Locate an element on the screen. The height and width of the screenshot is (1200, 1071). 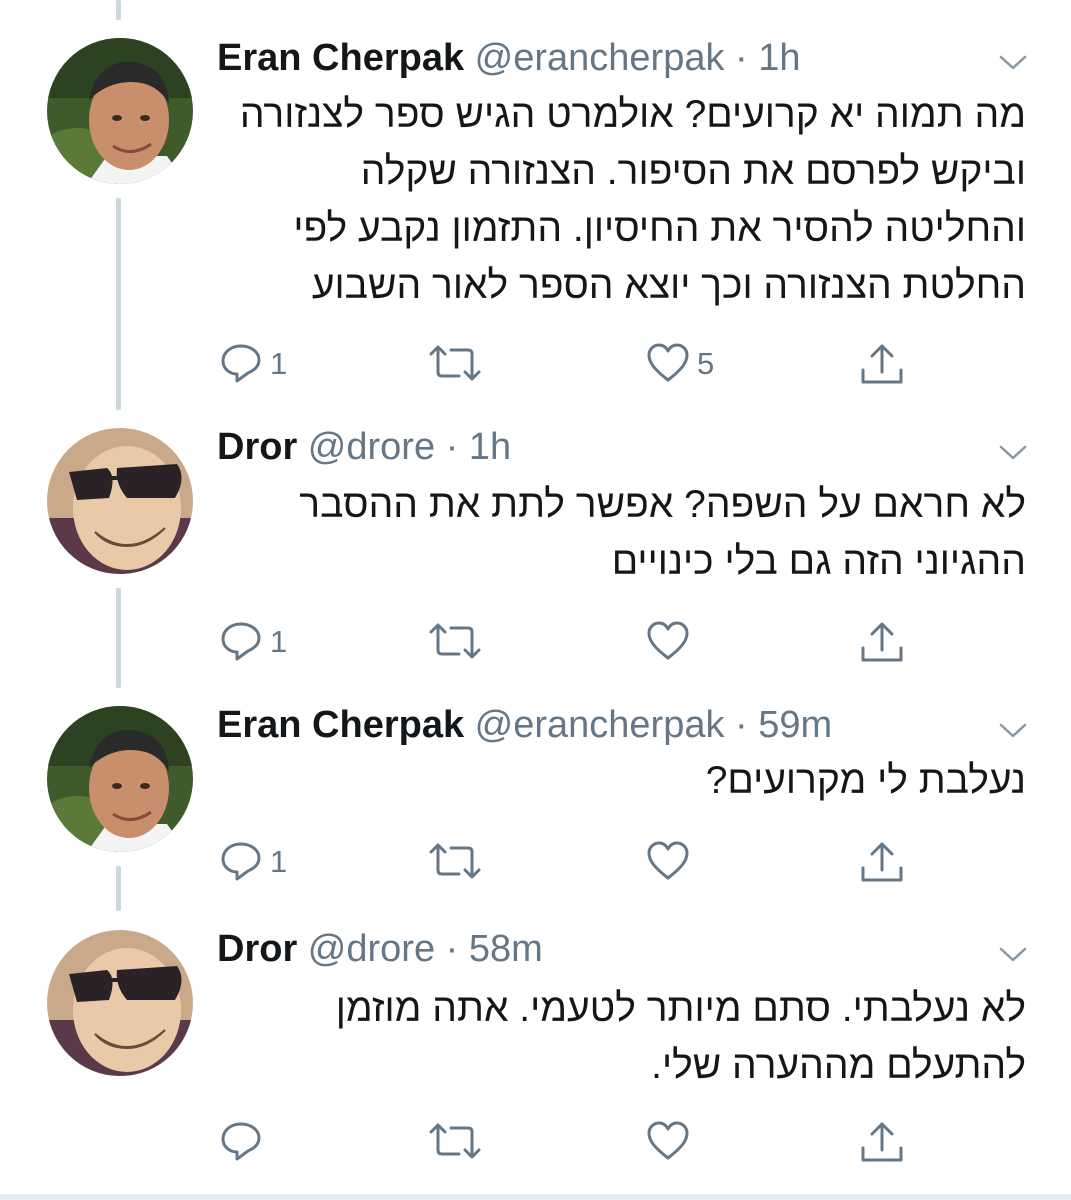
bottom-divider is located at coordinates (535, 1197).